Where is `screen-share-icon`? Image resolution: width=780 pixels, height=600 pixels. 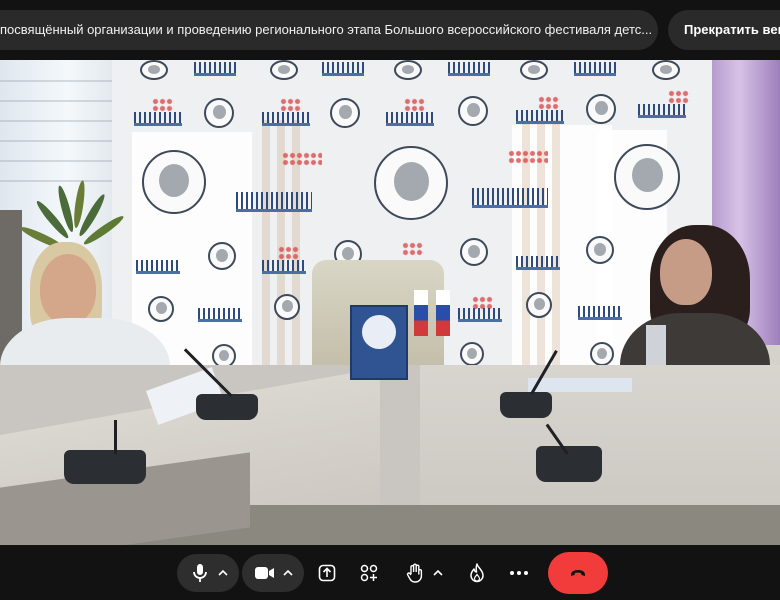 screen-share-icon is located at coordinates (327, 573).